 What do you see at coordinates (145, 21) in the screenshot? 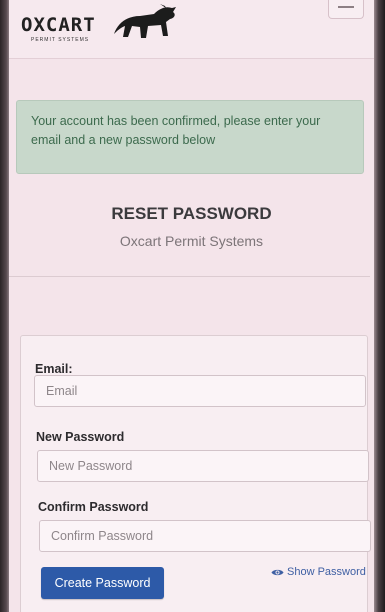
I see `bull-icon` at bounding box center [145, 21].